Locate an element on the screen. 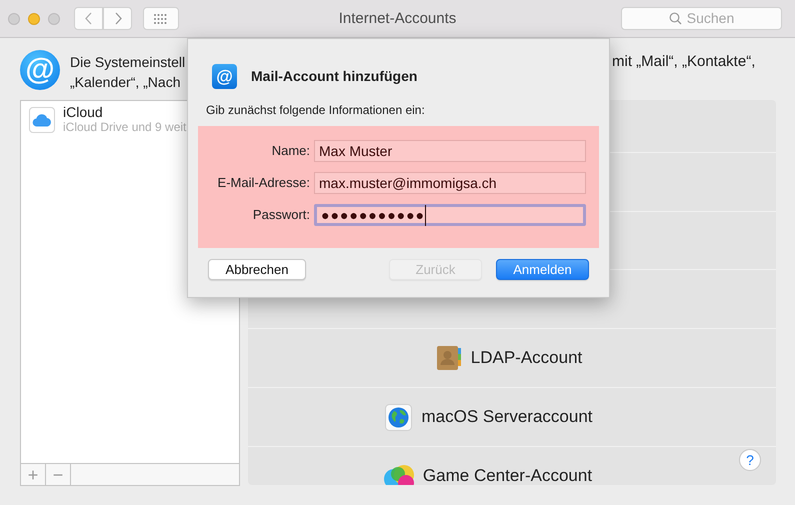  minimize-button is located at coordinates (34, 18).